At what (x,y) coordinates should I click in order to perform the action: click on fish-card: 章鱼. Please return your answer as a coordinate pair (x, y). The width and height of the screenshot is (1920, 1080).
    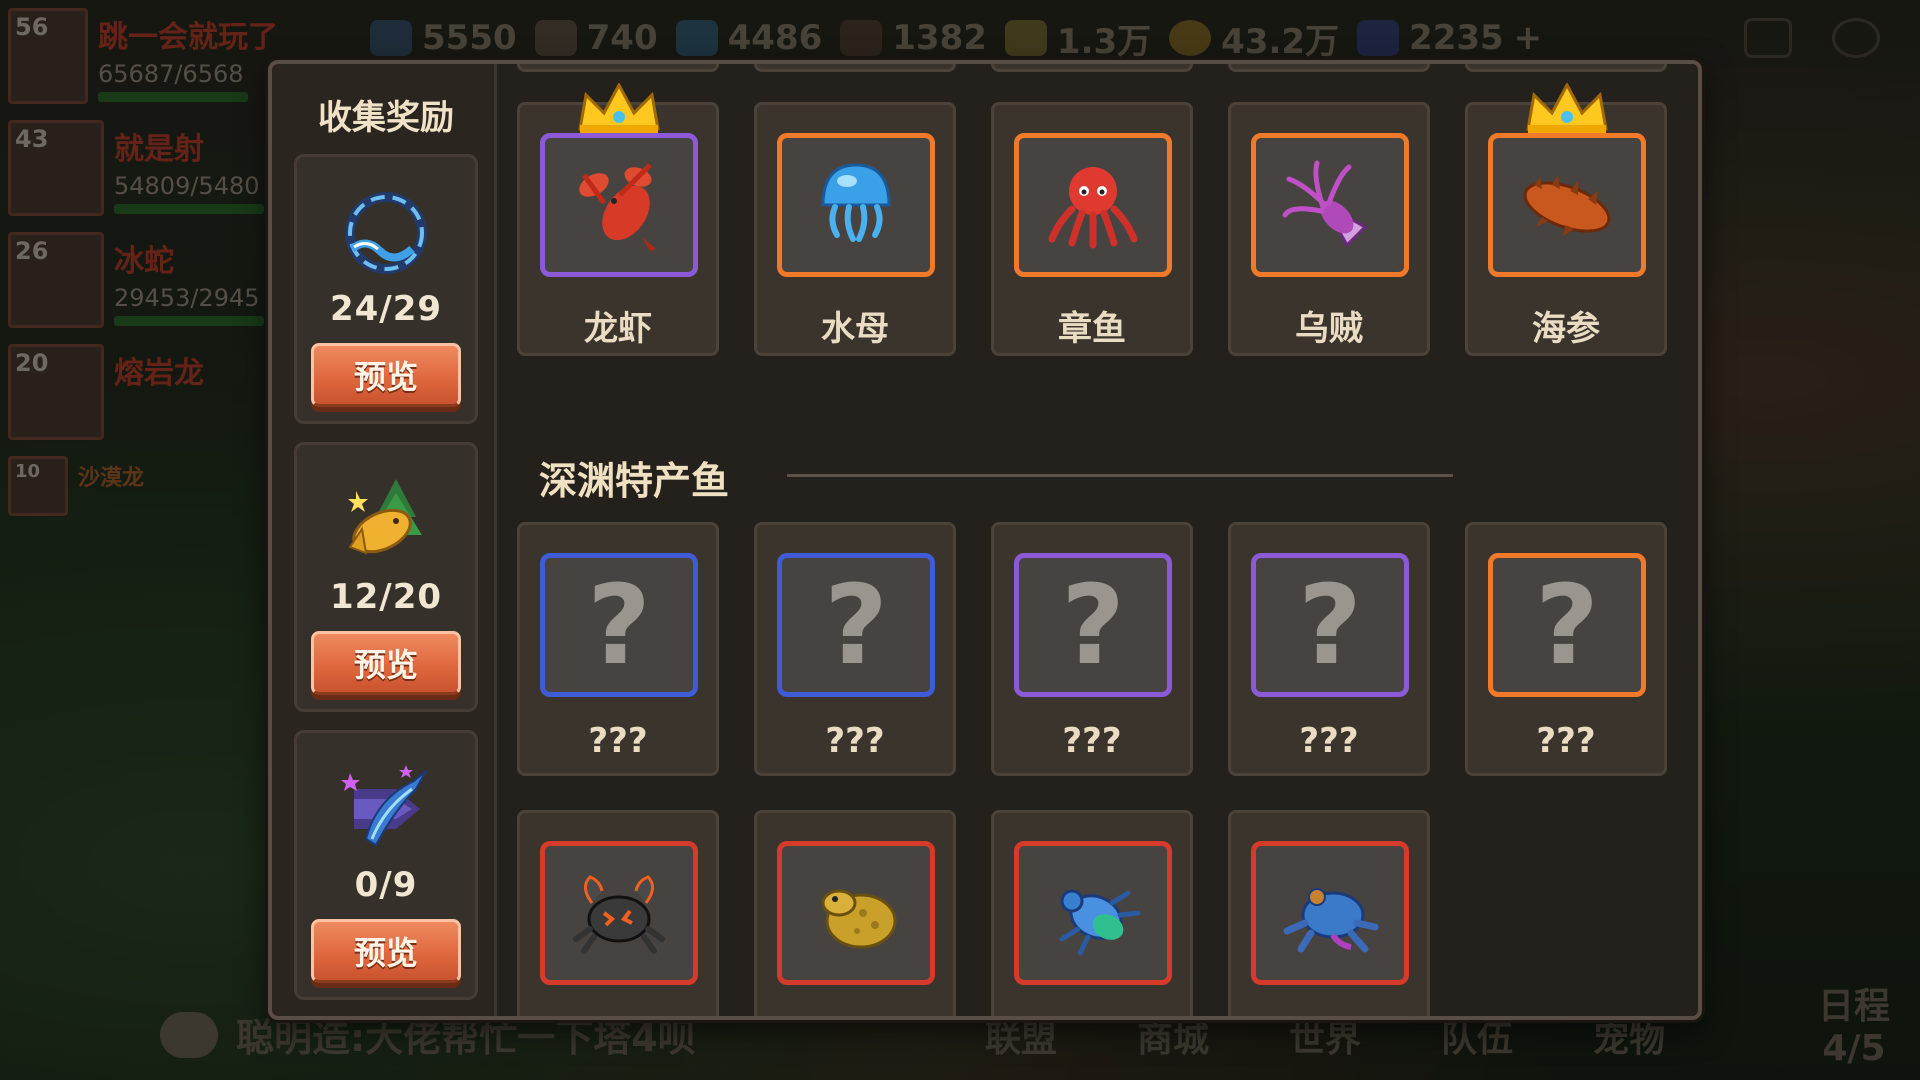
    Looking at the image, I should click on (1092, 229).